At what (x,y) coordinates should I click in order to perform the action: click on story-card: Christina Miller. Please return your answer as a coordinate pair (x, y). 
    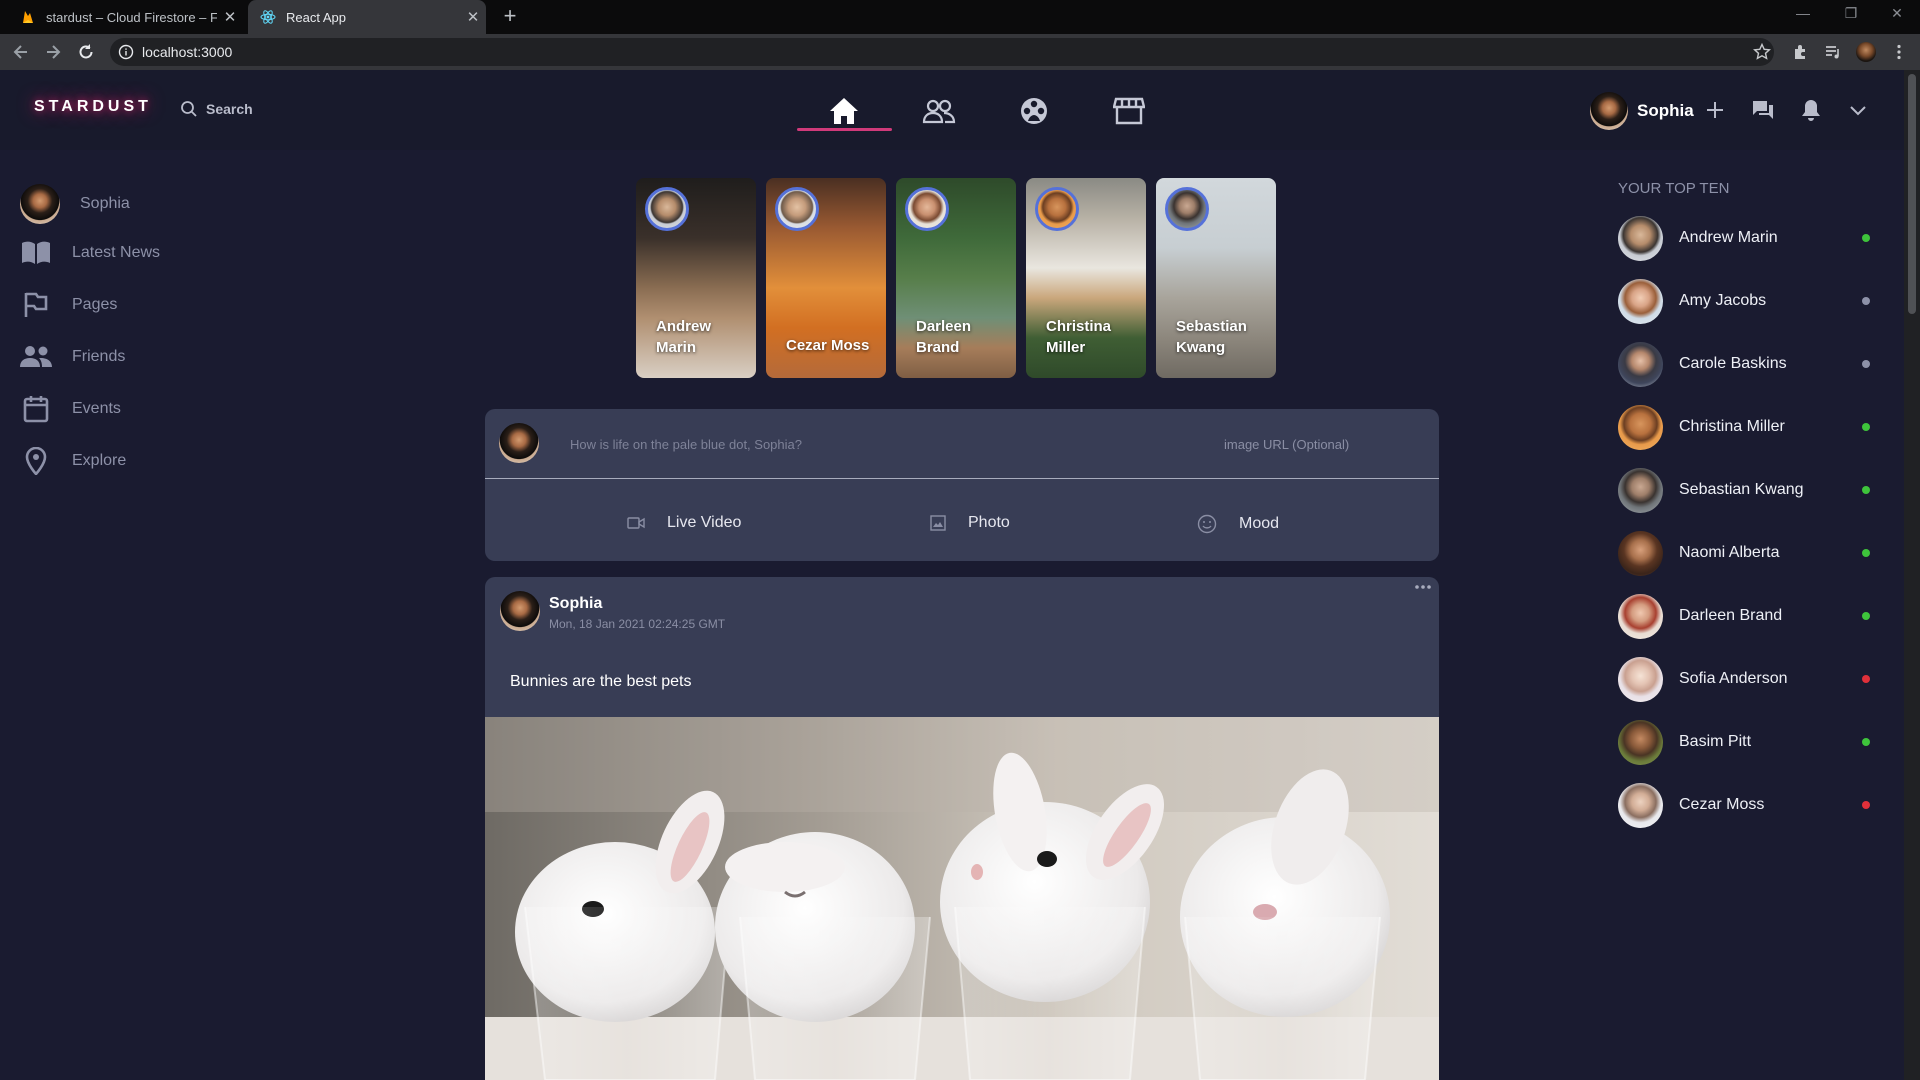
    Looking at the image, I should click on (1086, 278).